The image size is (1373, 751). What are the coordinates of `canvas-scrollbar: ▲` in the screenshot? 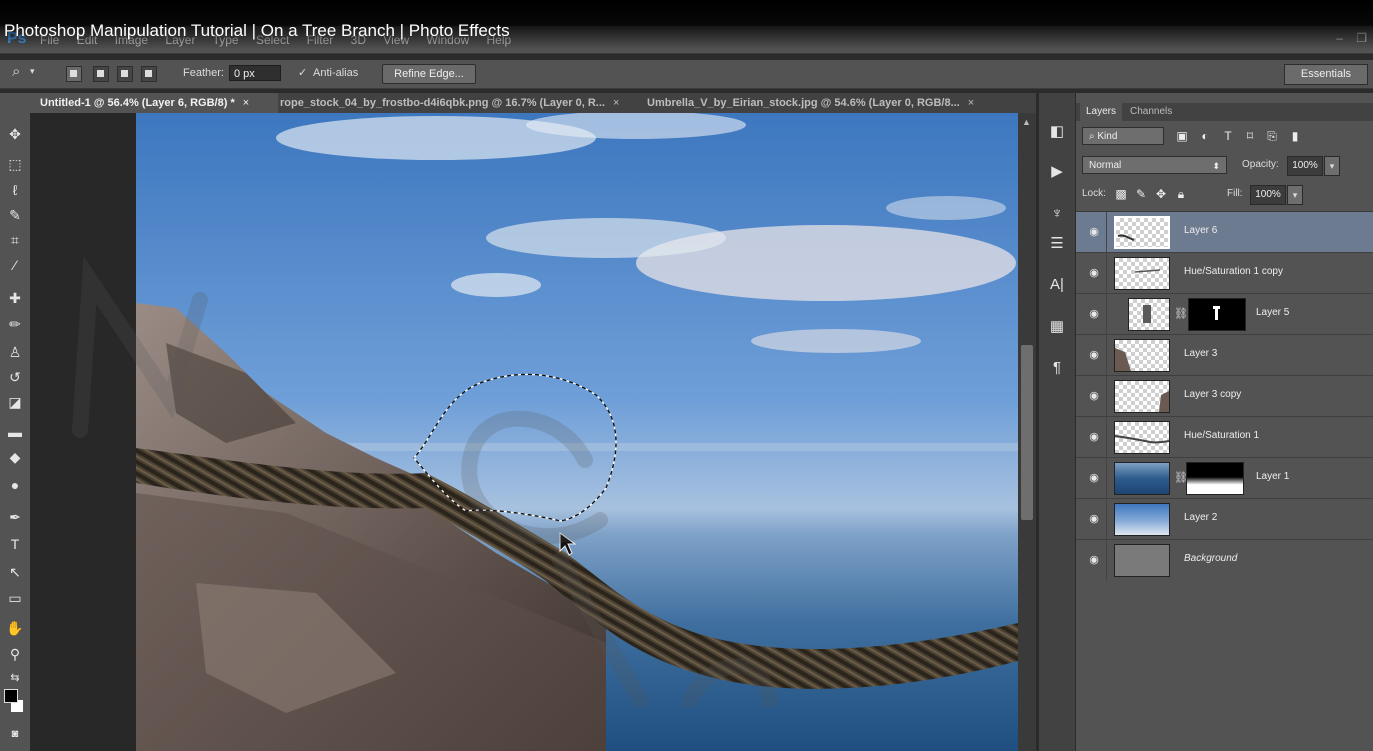 It's located at (1027, 432).